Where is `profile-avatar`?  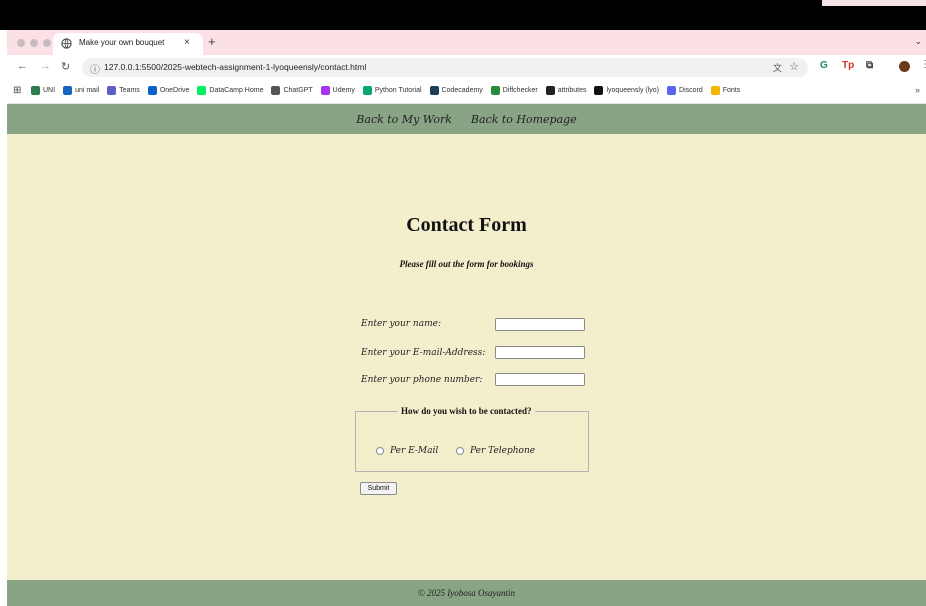
profile-avatar is located at coordinates (904, 66).